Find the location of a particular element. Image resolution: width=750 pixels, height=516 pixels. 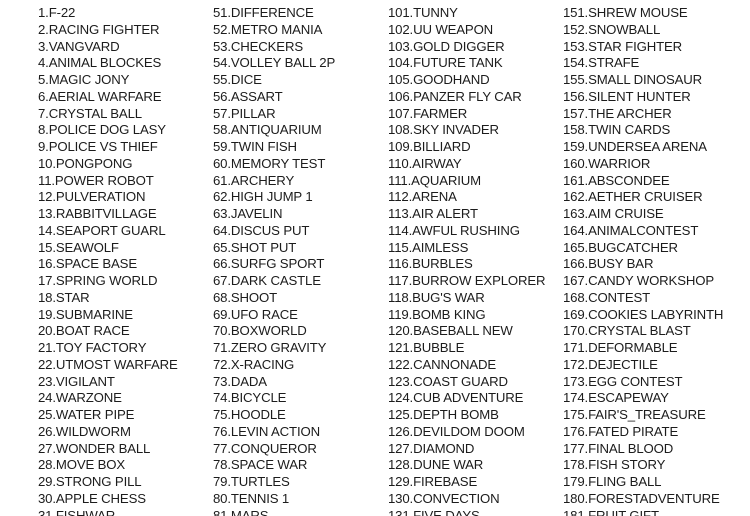

list-item: 51.DIFFERENCE is located at coordinates (303, 13).